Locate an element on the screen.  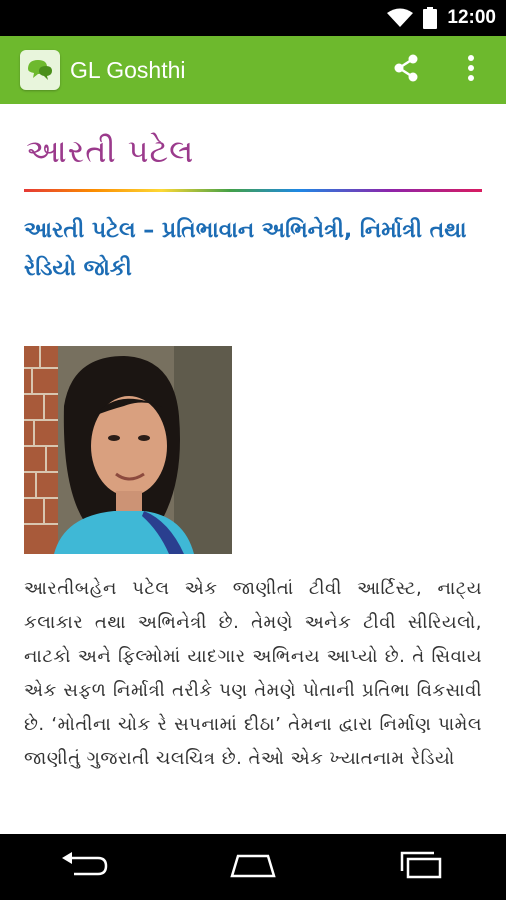
more-vert-icon is located at coordinates (471, 70).